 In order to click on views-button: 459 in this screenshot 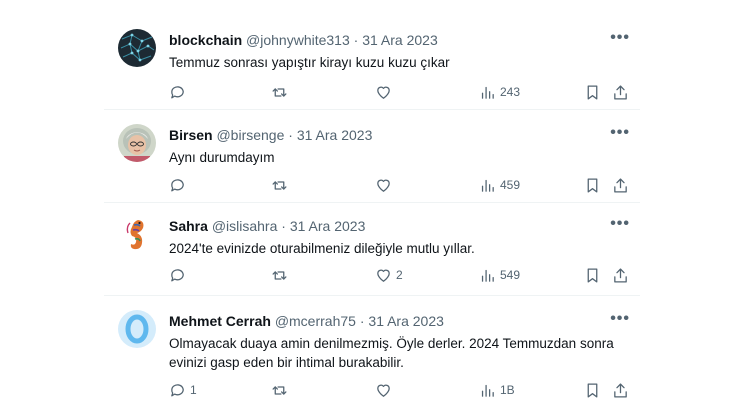, I will do `click(499, 185)`.